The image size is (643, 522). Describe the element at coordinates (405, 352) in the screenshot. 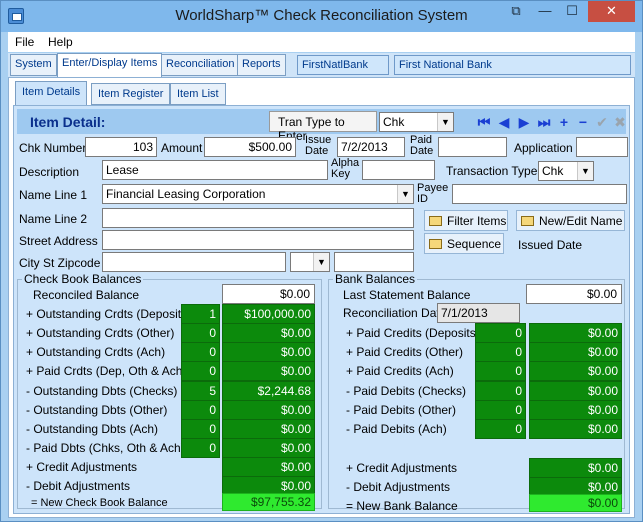

I see `bank-row-label: + Paid Credits (Other)` at that location.